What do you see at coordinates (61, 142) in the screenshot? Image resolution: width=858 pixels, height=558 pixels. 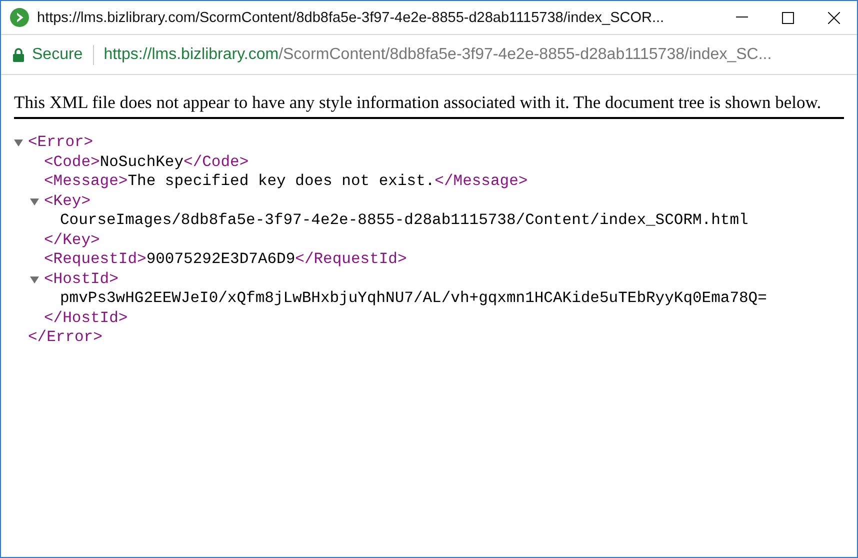 I see `xml-tag: <Error>` at bounding box center [61, 142].